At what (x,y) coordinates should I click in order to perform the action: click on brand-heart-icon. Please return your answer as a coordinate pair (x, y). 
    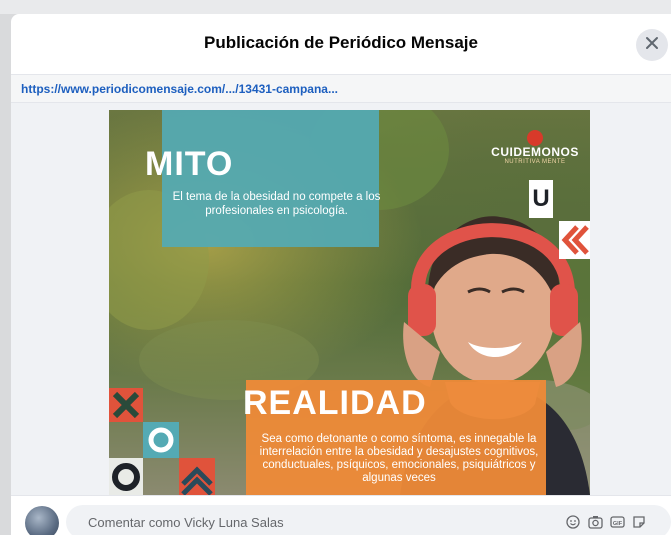
    Looking at the image, I should click on (535, 138).